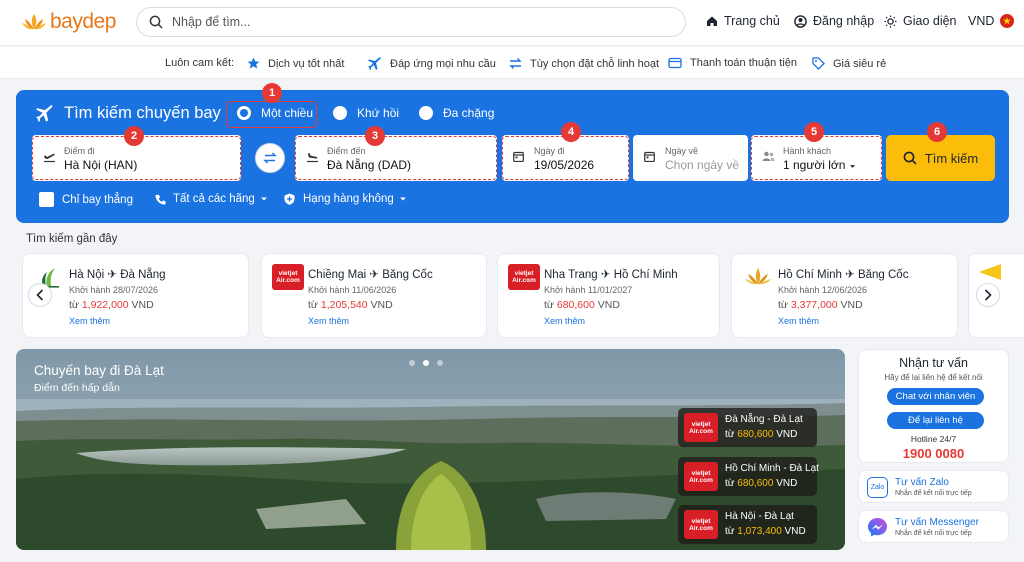 This screenshot has width=1024, height=562. I want to click on panel-title-text: Tìm kiếm chuyến bay, so click(142, 113).